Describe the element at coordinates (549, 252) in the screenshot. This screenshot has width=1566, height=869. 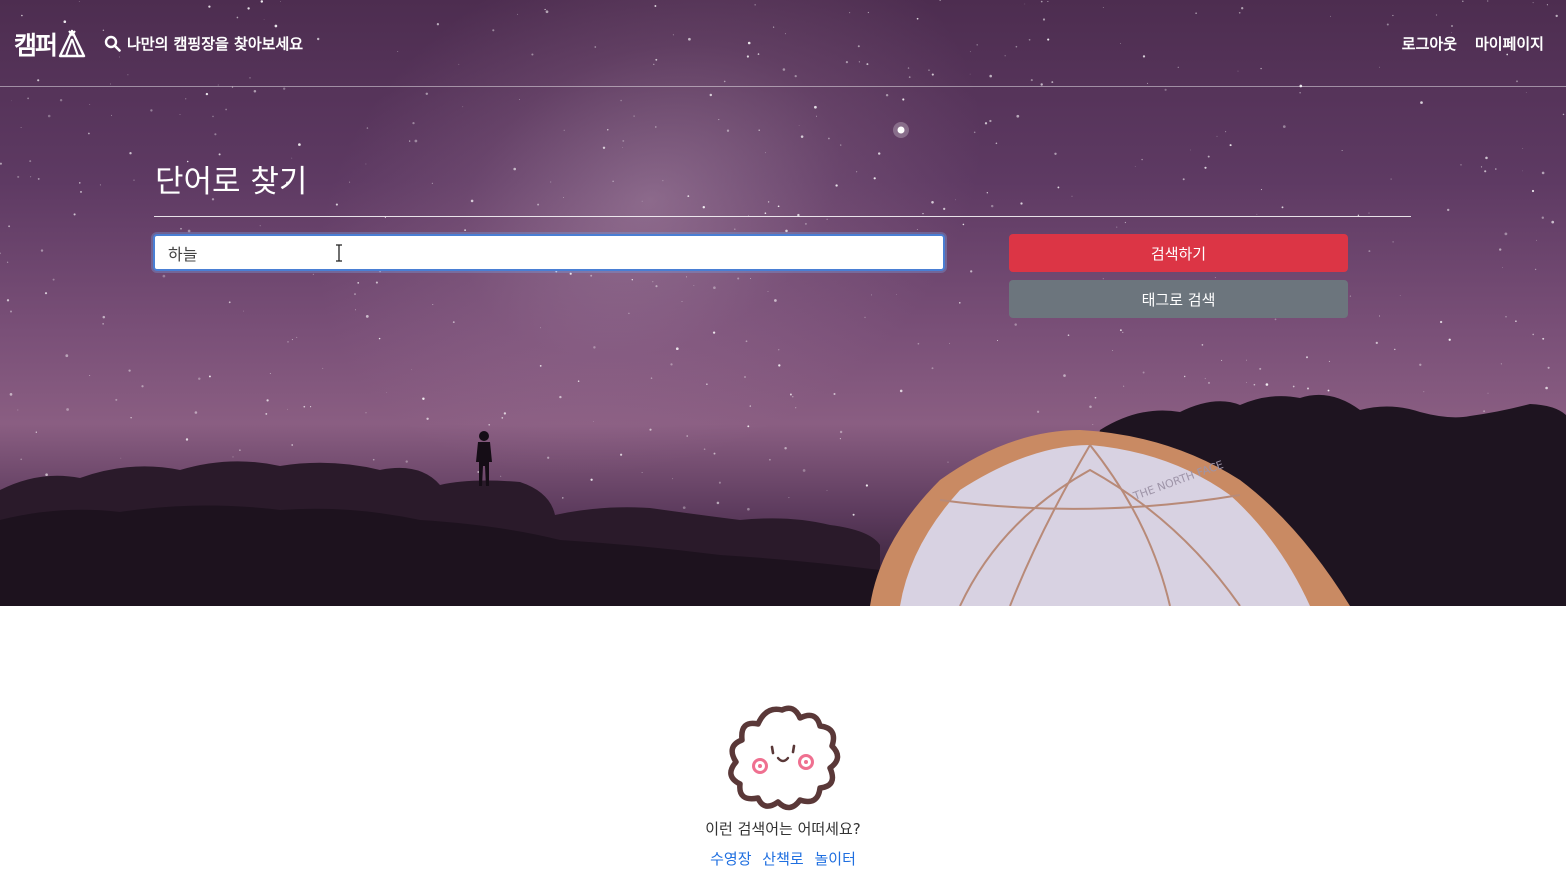
I see `search-input` at that location.